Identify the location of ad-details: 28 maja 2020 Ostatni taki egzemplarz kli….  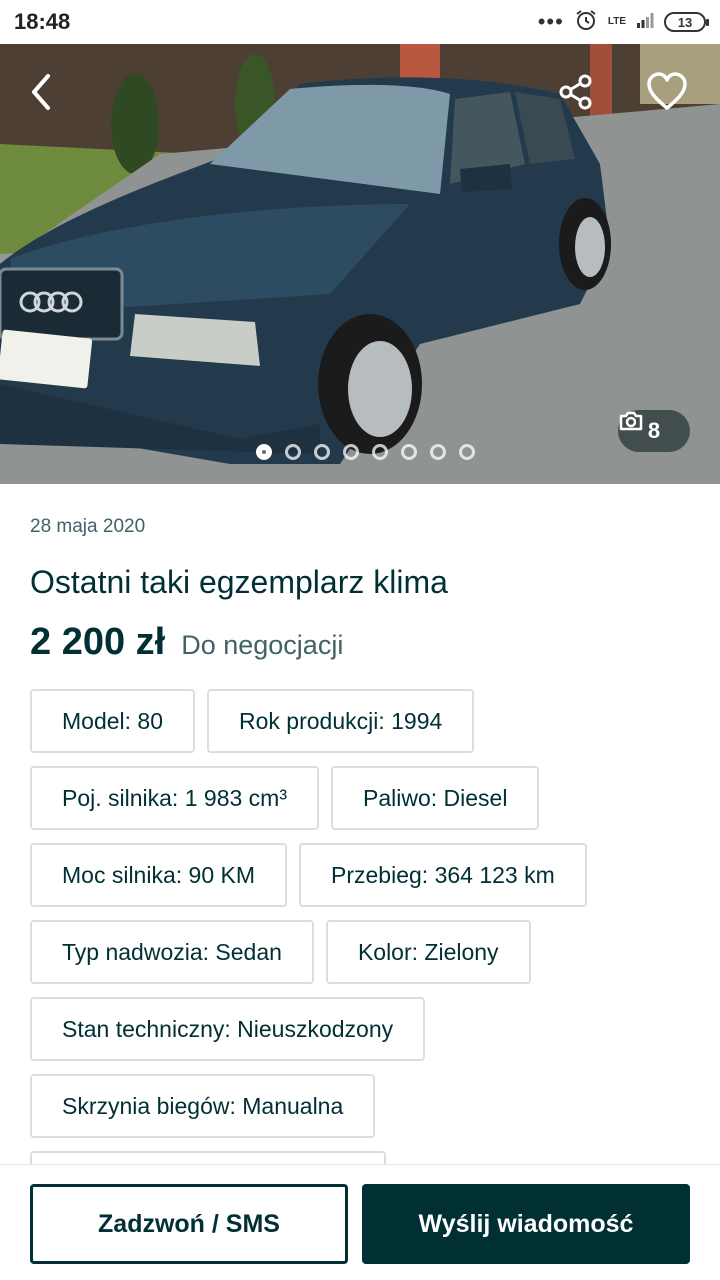
(360, 574).